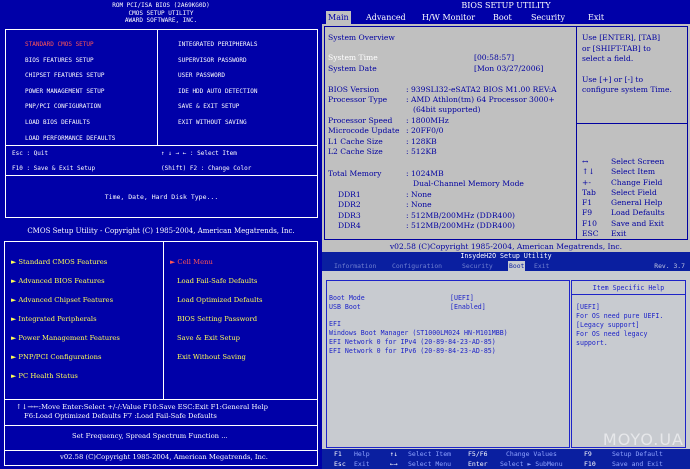 This screenshot has height=469, width=690. What do you see at coordinates (587, 202) in the screenshot?
I see `key-help-key: F1` at bounding box center [587, 202].